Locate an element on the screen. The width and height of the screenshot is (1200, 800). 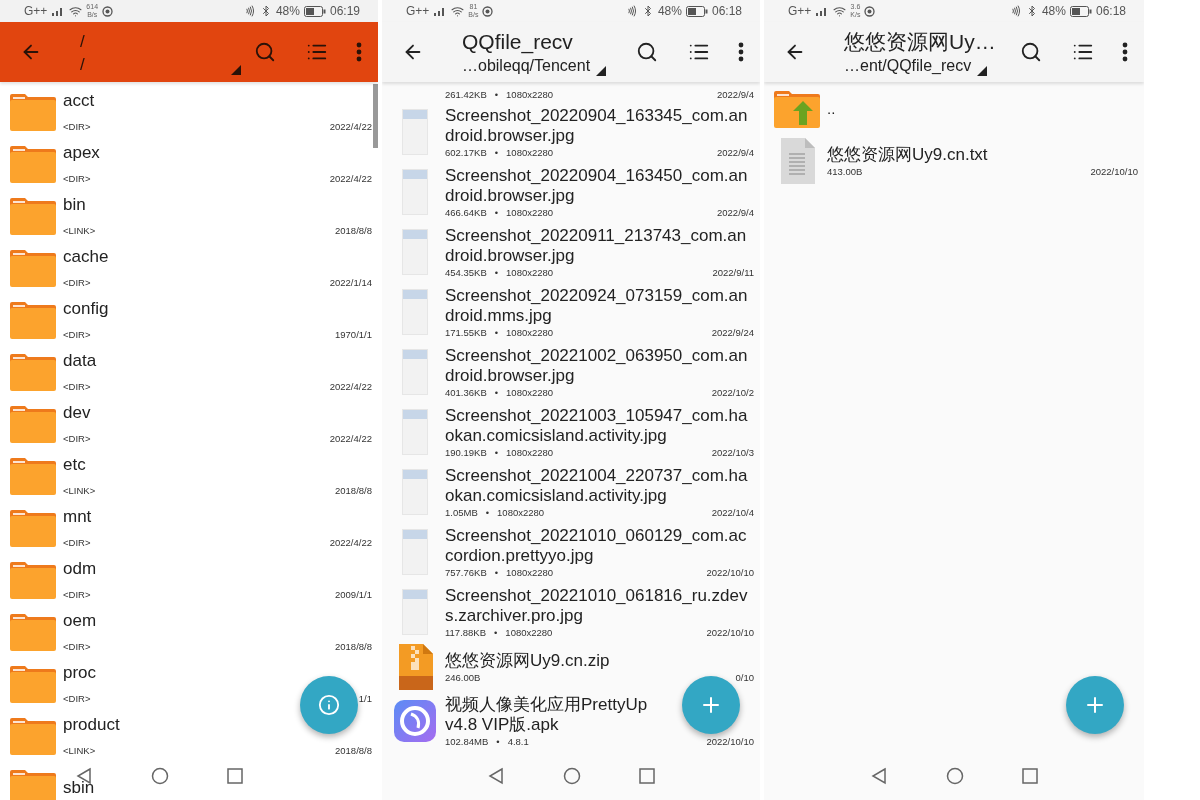
file-name: 悠悠资源网Uy9.cn.zip is located at coordinates (599, 660).